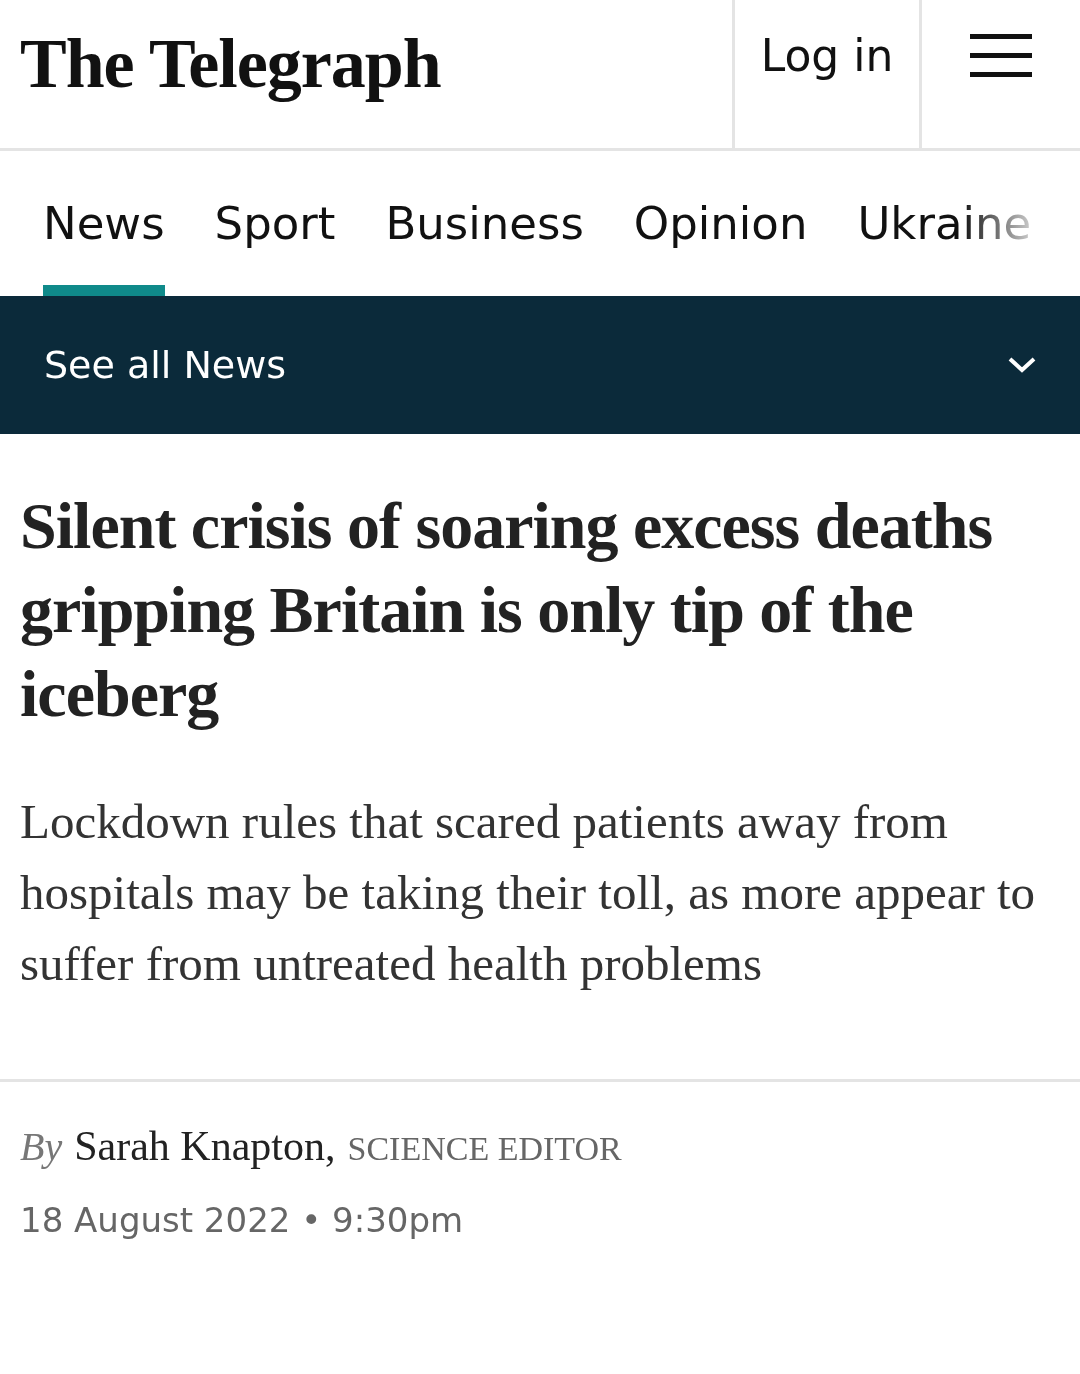  Describe the element at coordinates (366, 74) in the screenshot. I see `site-logo: The Telegraph` at that location.